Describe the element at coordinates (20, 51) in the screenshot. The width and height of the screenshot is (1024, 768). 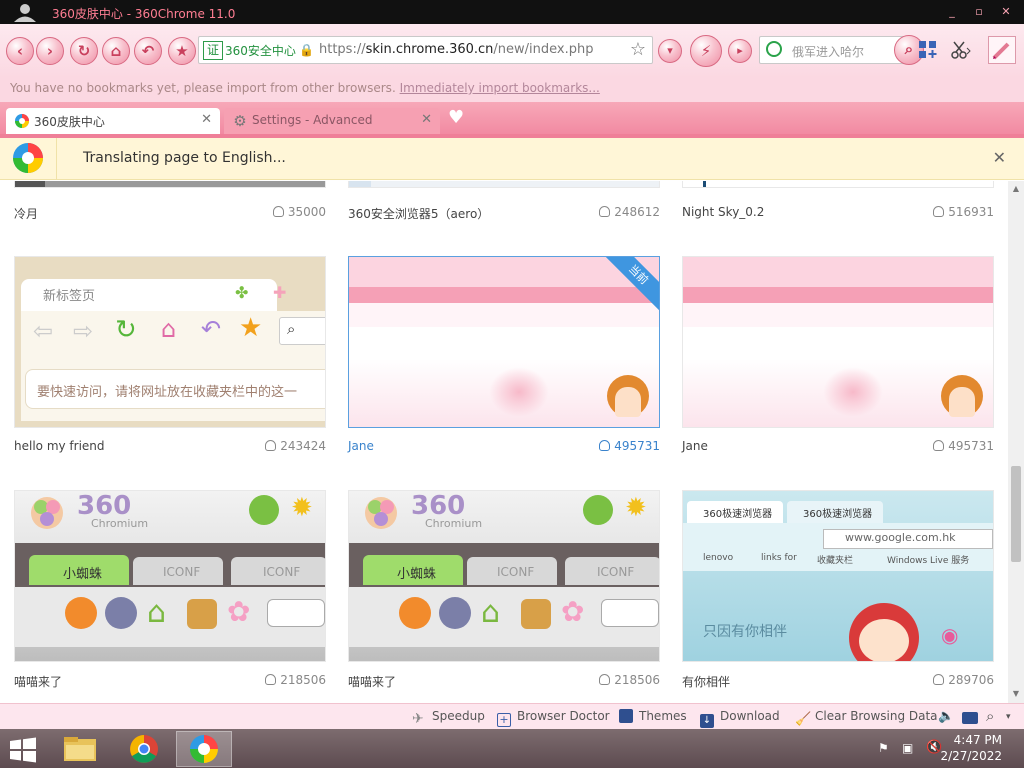
I see `back-button: ‹` at that location.